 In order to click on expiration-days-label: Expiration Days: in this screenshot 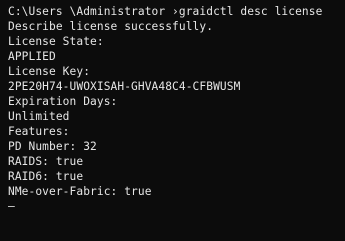, I will do `click(63, 101)`.